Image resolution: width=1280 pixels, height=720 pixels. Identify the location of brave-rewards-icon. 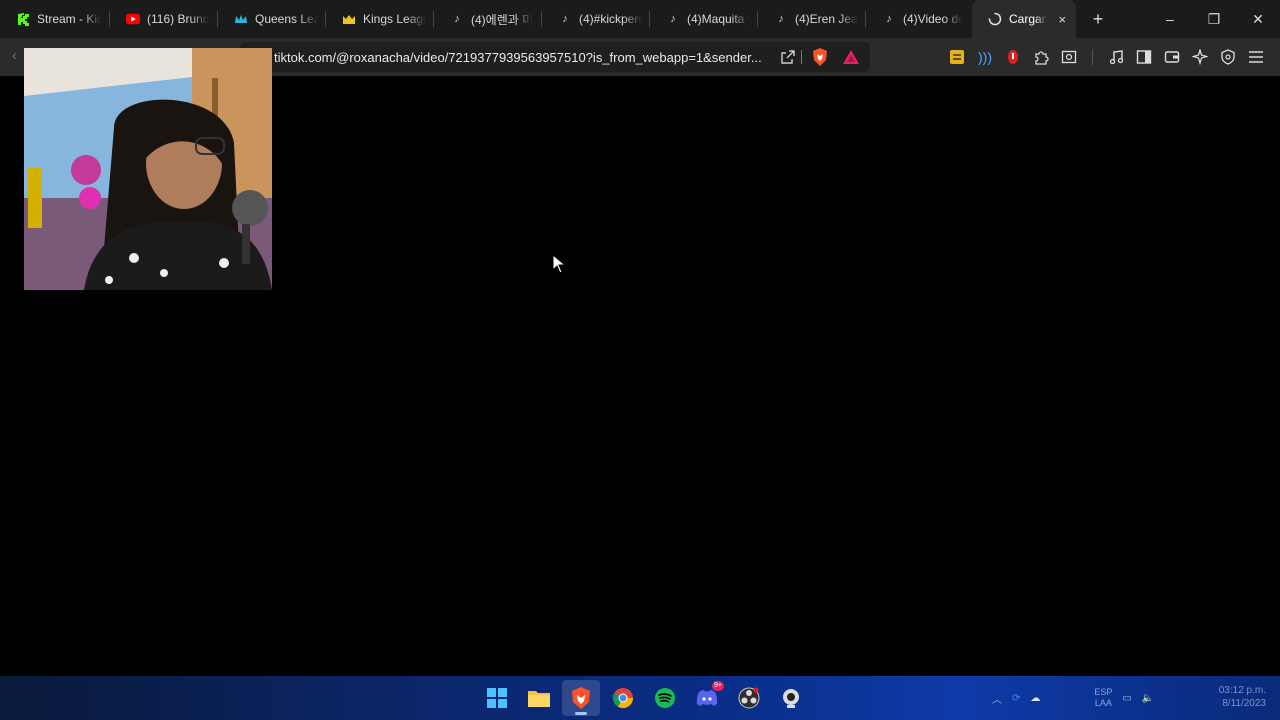
(851, 57).